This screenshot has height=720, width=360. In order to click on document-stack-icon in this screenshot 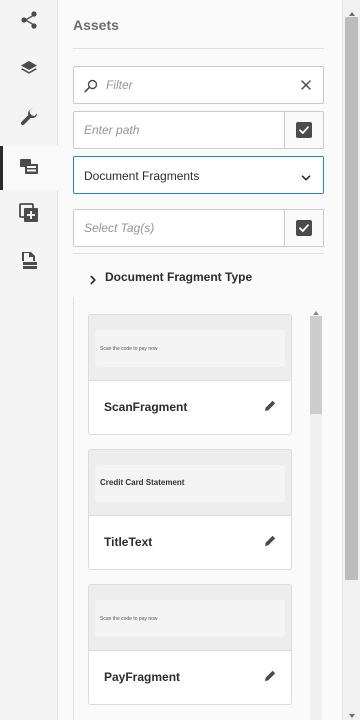, I will do `click(29, 263)`.